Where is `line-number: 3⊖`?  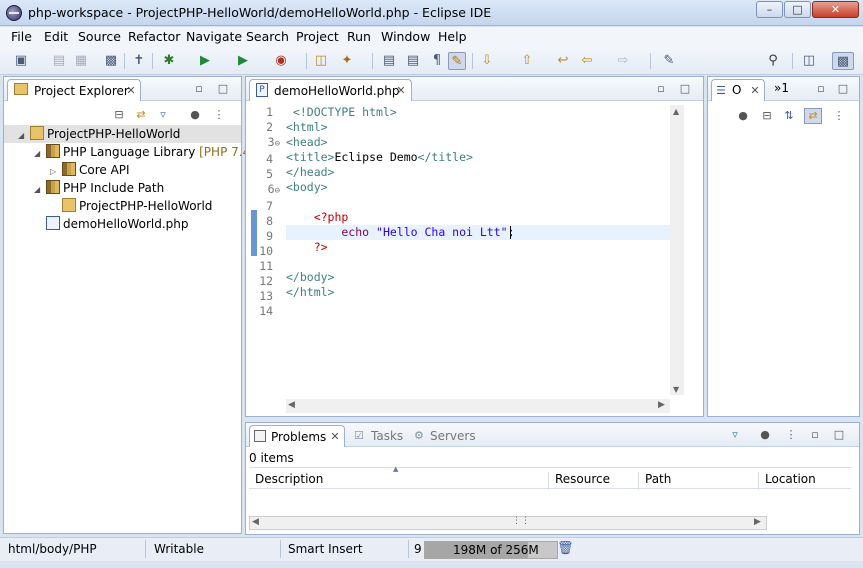 line-number: 3⊖ is located at coordinates (273, 142).